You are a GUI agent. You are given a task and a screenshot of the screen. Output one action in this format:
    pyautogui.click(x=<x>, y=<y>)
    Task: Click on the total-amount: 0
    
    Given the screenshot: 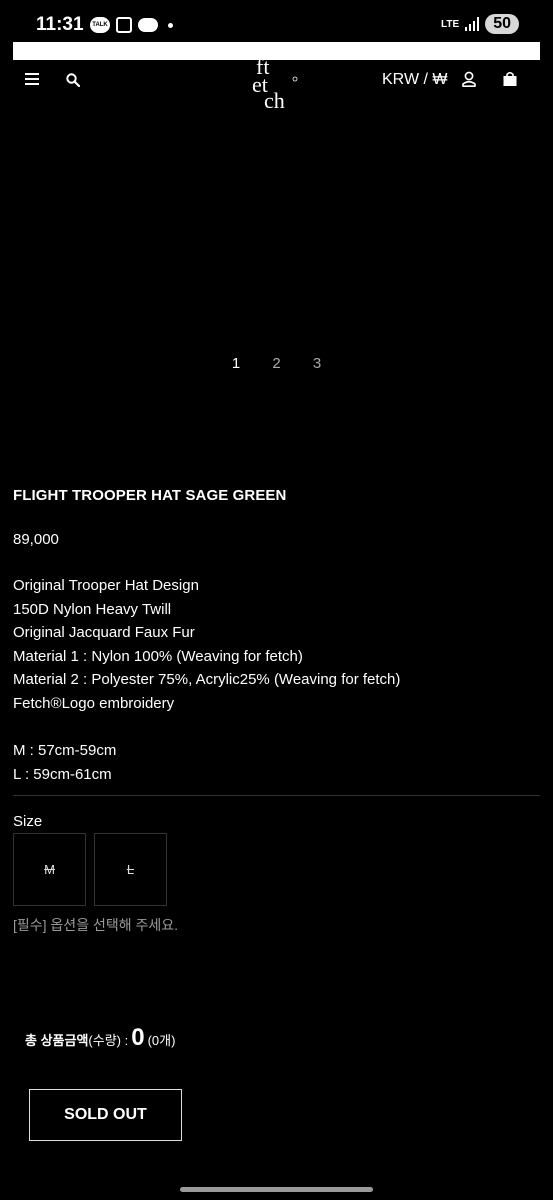 What is the action you would take?
    pyautogui.click(x=138, y=1037)
    